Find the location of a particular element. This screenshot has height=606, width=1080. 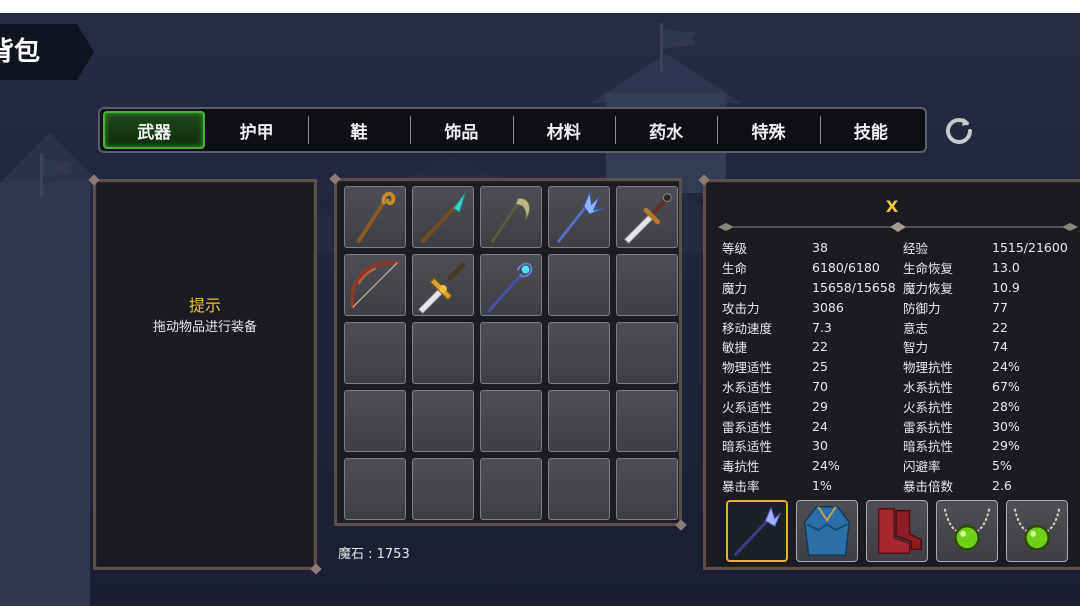

stat-row: 水系适性 70 水系抗性 67% is located at coordinates (901, 387).